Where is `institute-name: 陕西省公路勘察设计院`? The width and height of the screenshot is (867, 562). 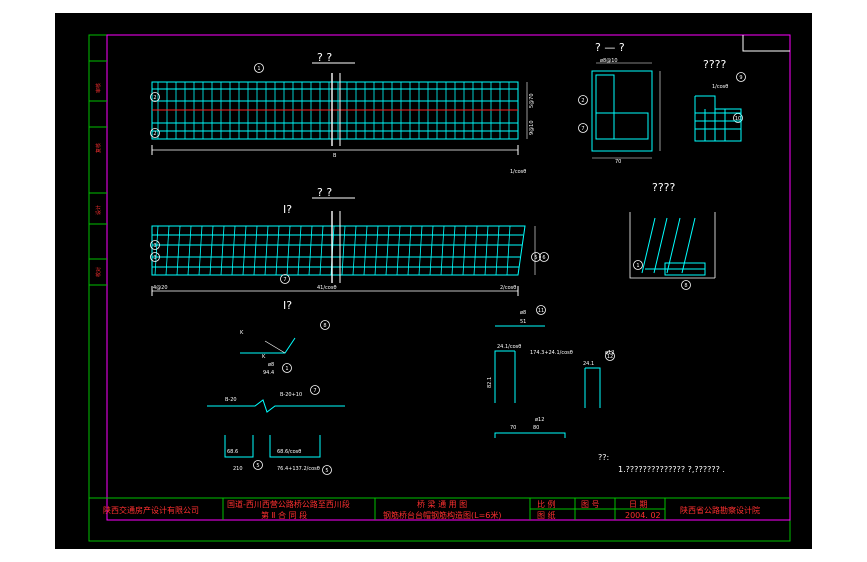 institute-name: 陕西省公路勘察设计院 is located at coordinates (720, 510).